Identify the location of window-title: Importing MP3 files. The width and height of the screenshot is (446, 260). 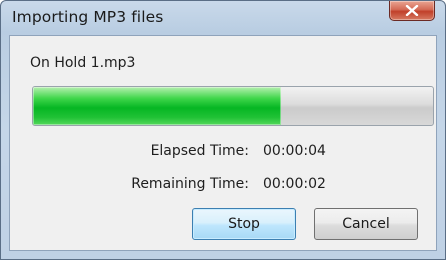
(88, 17).